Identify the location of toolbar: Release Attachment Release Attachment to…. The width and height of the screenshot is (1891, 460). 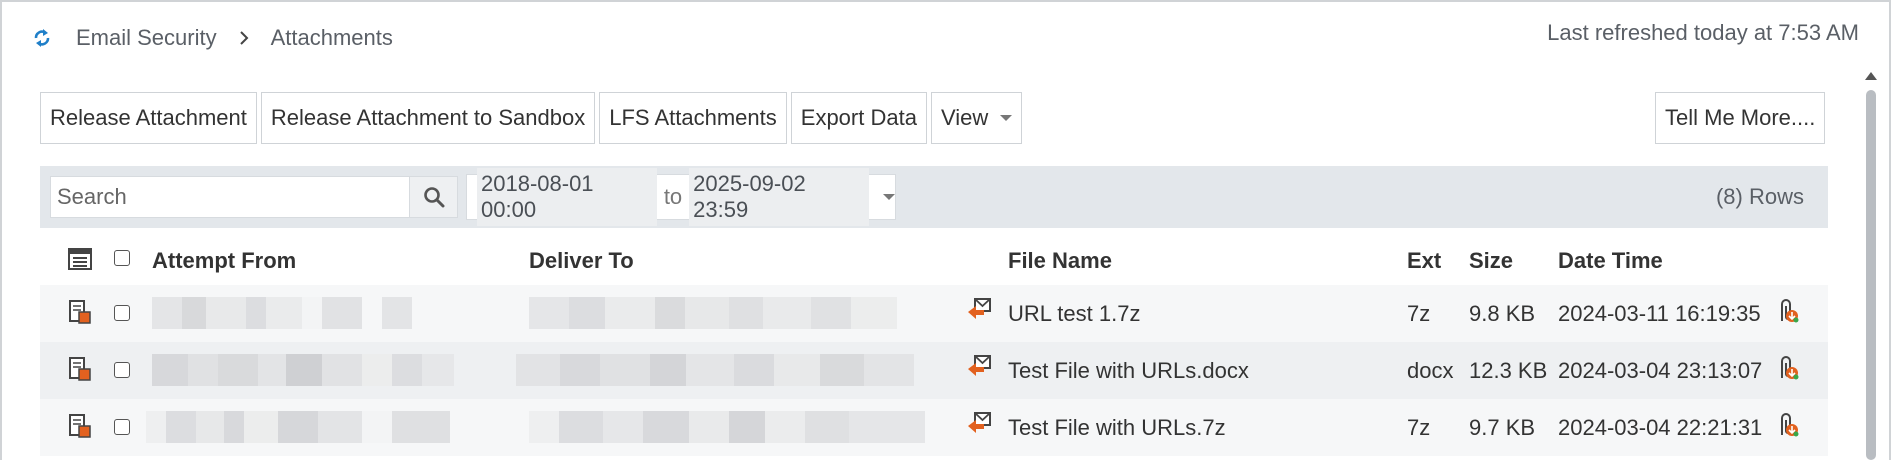
(531, 118).